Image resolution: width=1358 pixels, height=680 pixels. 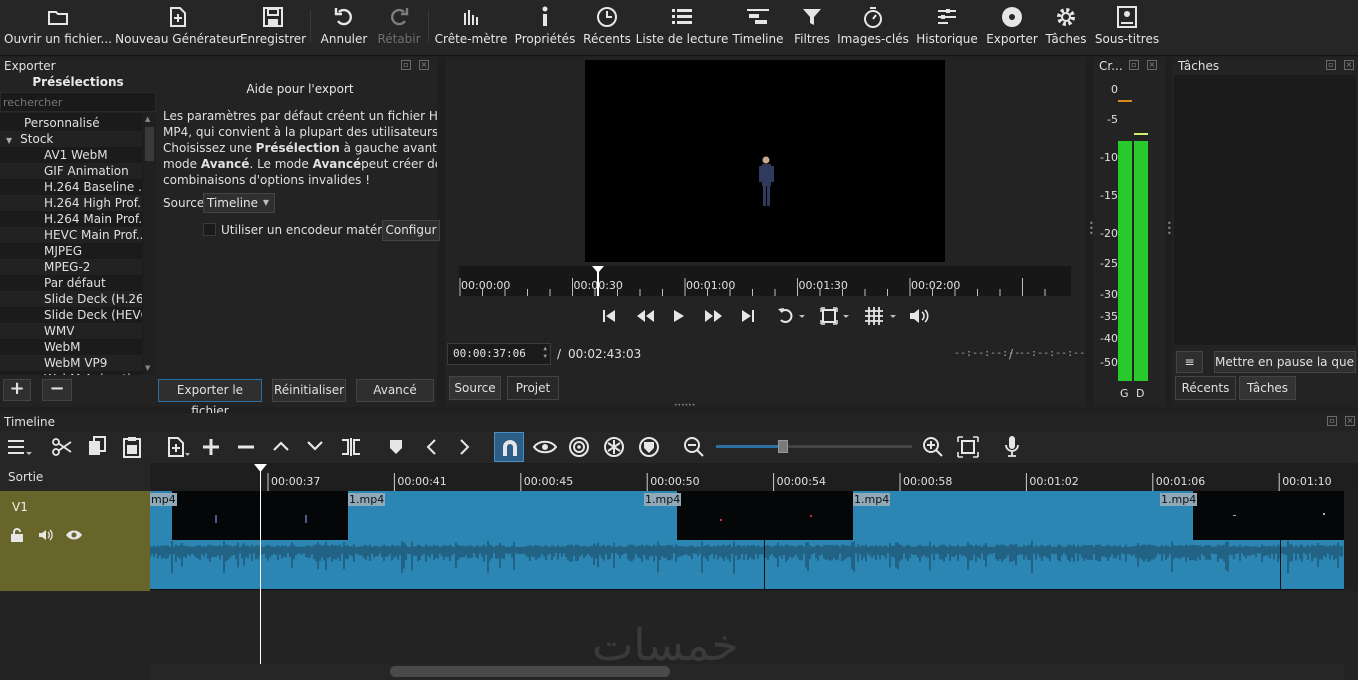 I want to click on zoom-in-icon, so click(x=933, y=447).